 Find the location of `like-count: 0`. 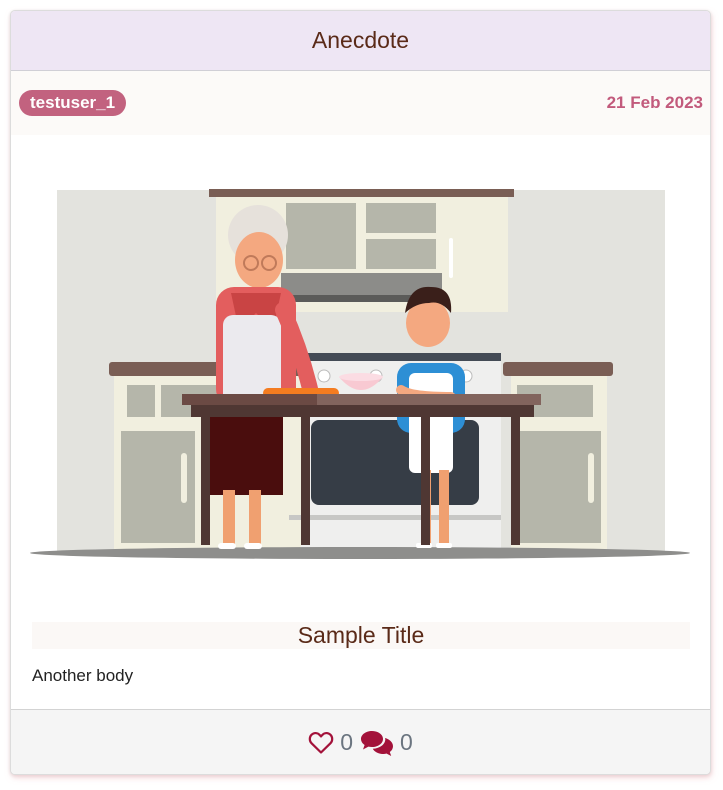

like-count: 0 is located at coordinates (346, 742).